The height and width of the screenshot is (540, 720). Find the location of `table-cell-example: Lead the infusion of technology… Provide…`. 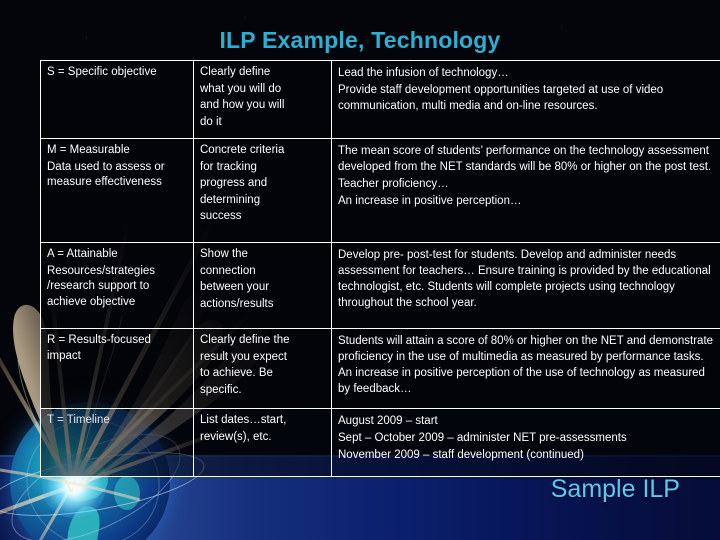

table-cell-example: Lead the infusion of technology… Provide… is located at coordinates (525, 99).